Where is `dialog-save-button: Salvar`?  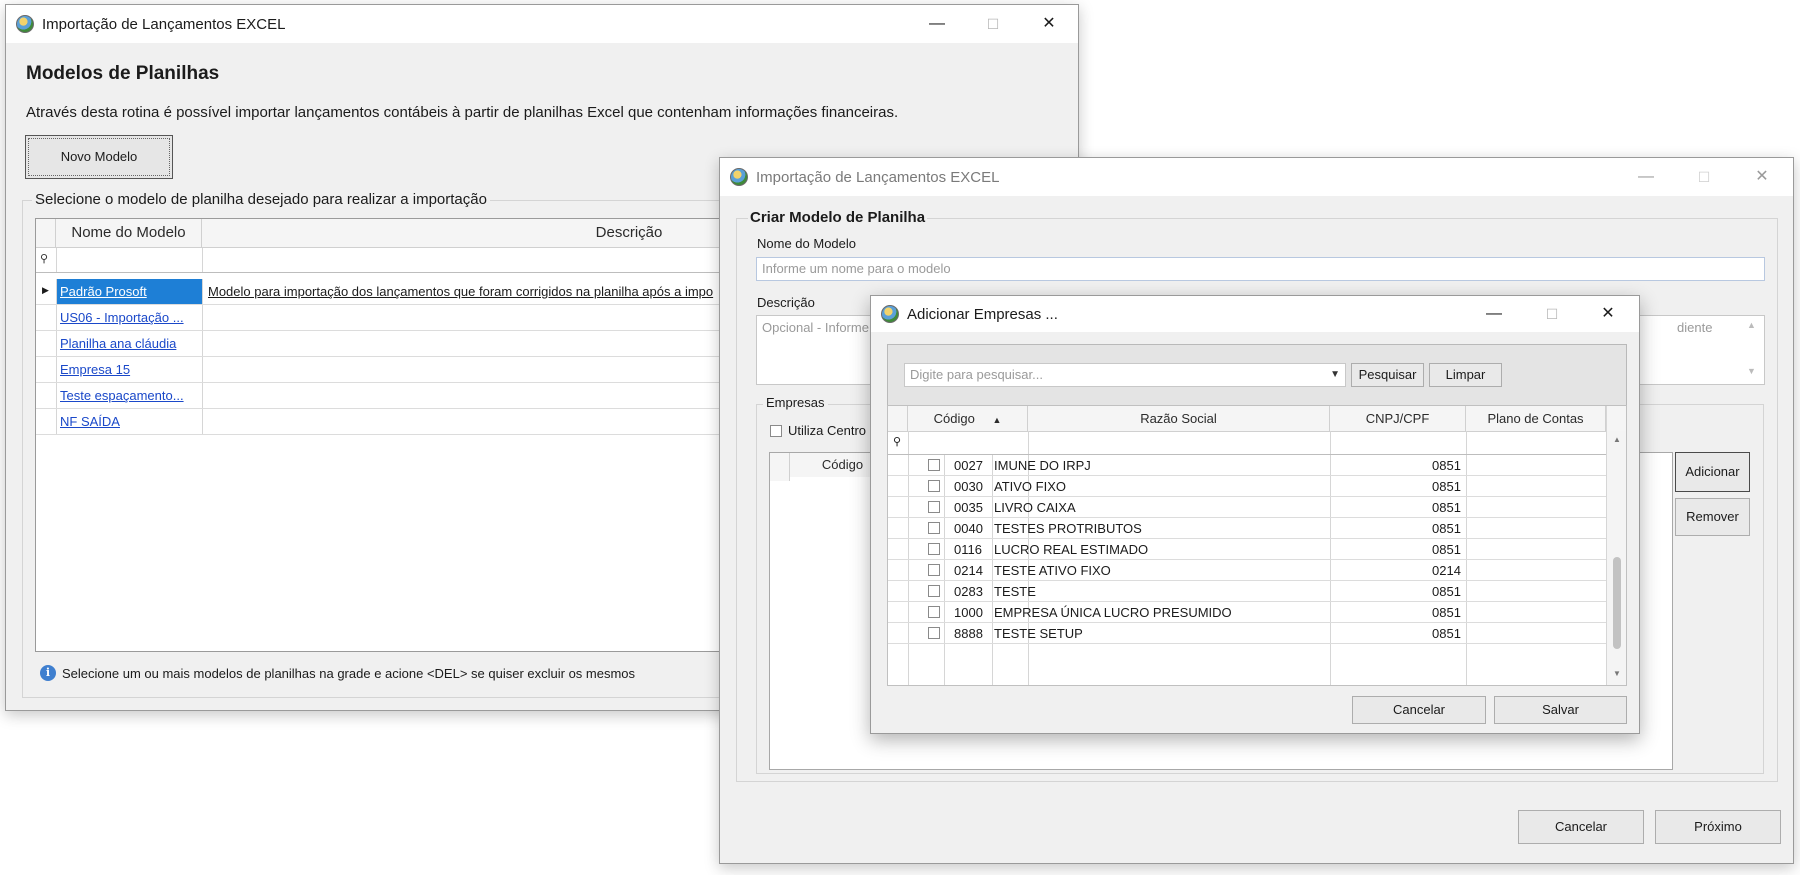 dialog-save-button: Salvar is located at coordinates (1560, 710).